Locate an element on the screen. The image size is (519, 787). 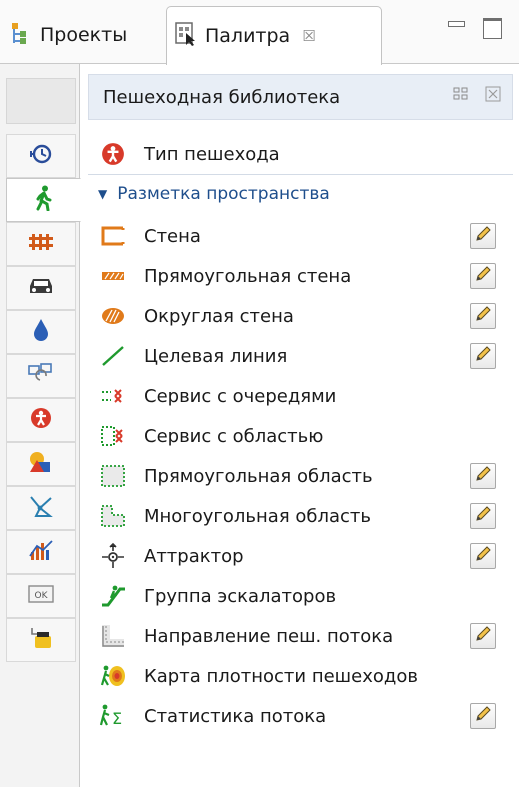
library-title: Пешеходная библиотека is located at coordinates (222, 97).